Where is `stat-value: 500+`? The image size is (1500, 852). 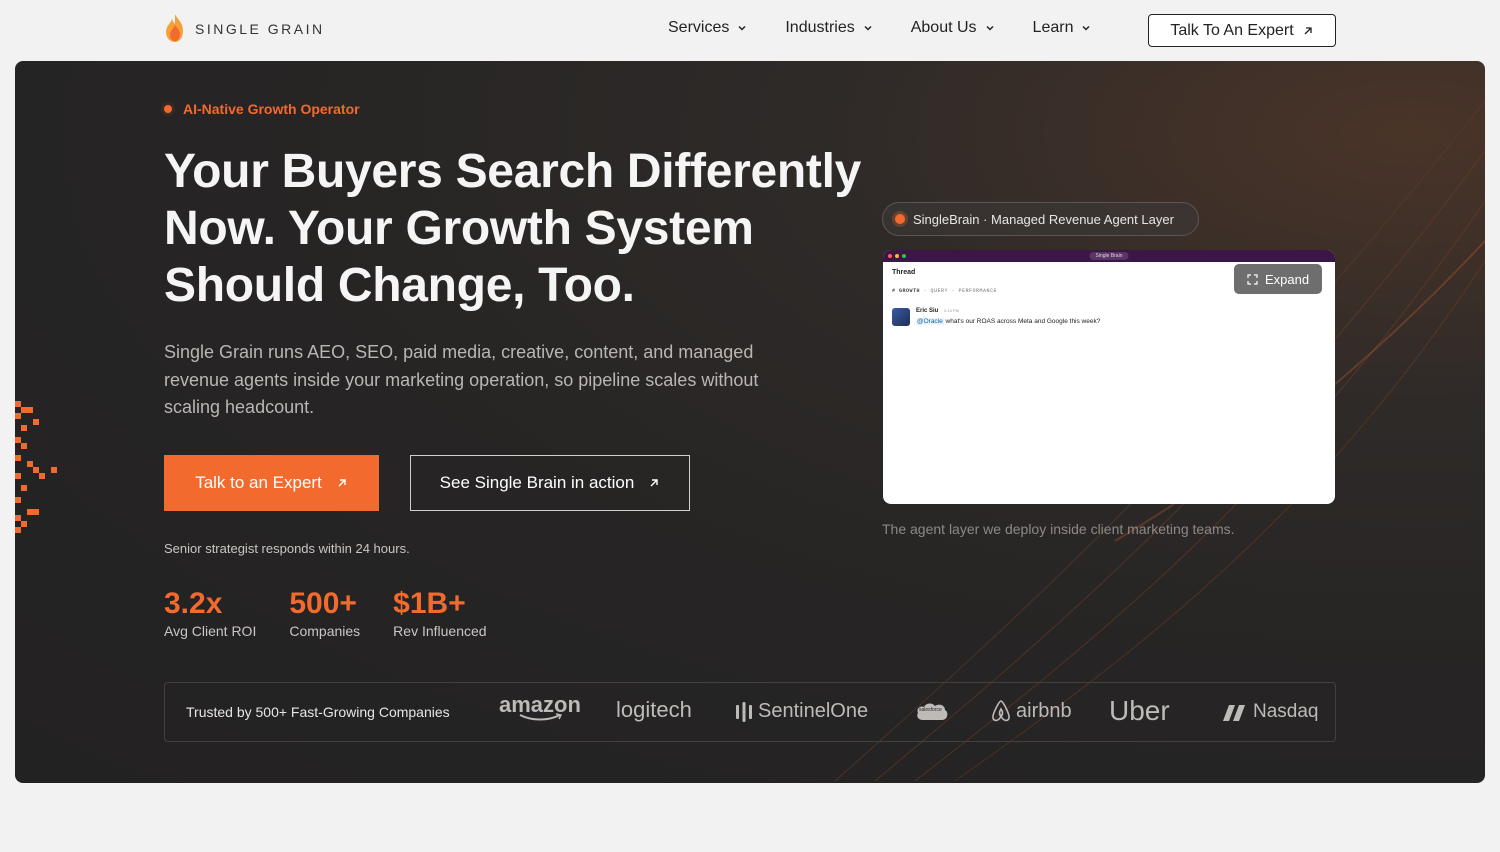 stat-value: 500+ is located at coordinates (323, 603).